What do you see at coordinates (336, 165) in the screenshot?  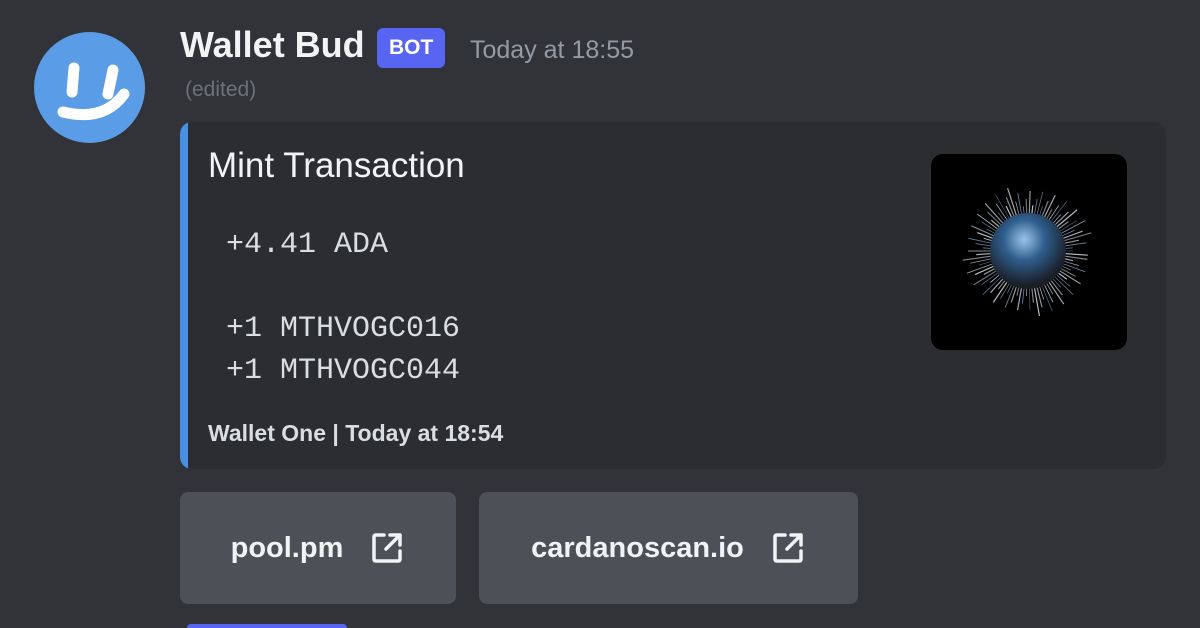 I see `embed-title: Mint Transaction` at bounding box center [336, 165].